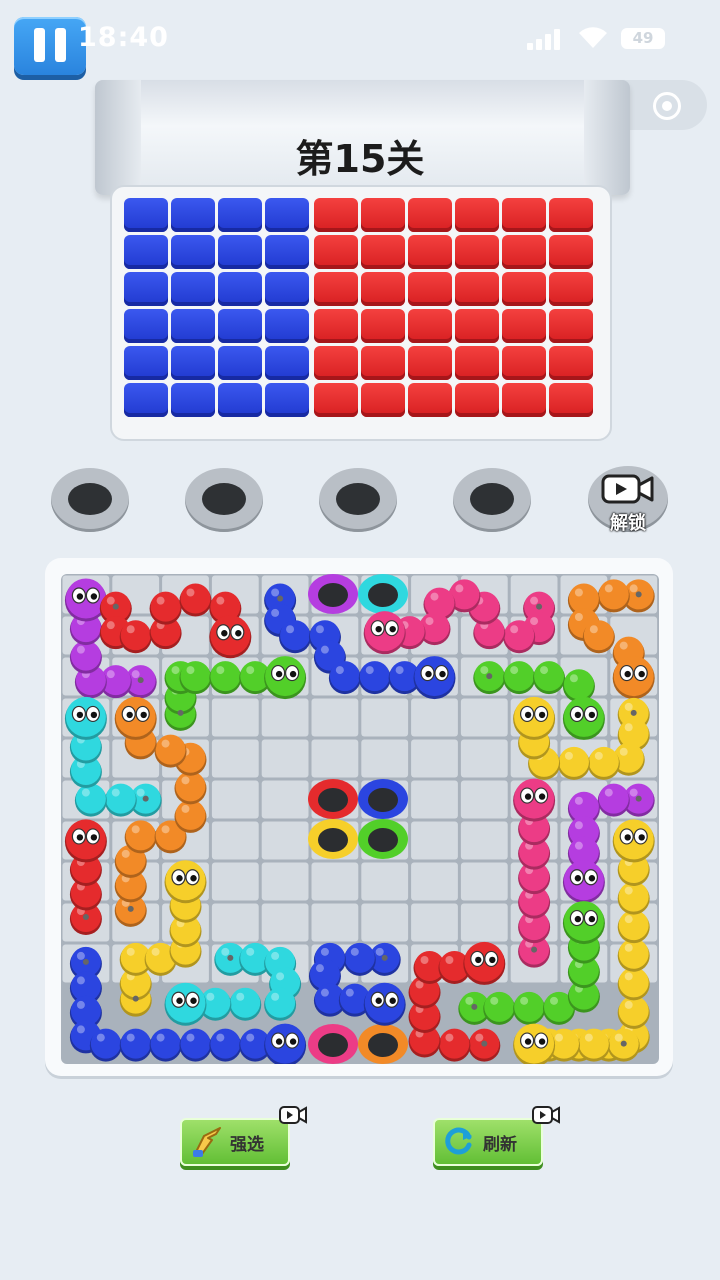  Describe the element at coordinates (628, 523) in the screenshot. I see `unlock-label: 解锁` at that location.